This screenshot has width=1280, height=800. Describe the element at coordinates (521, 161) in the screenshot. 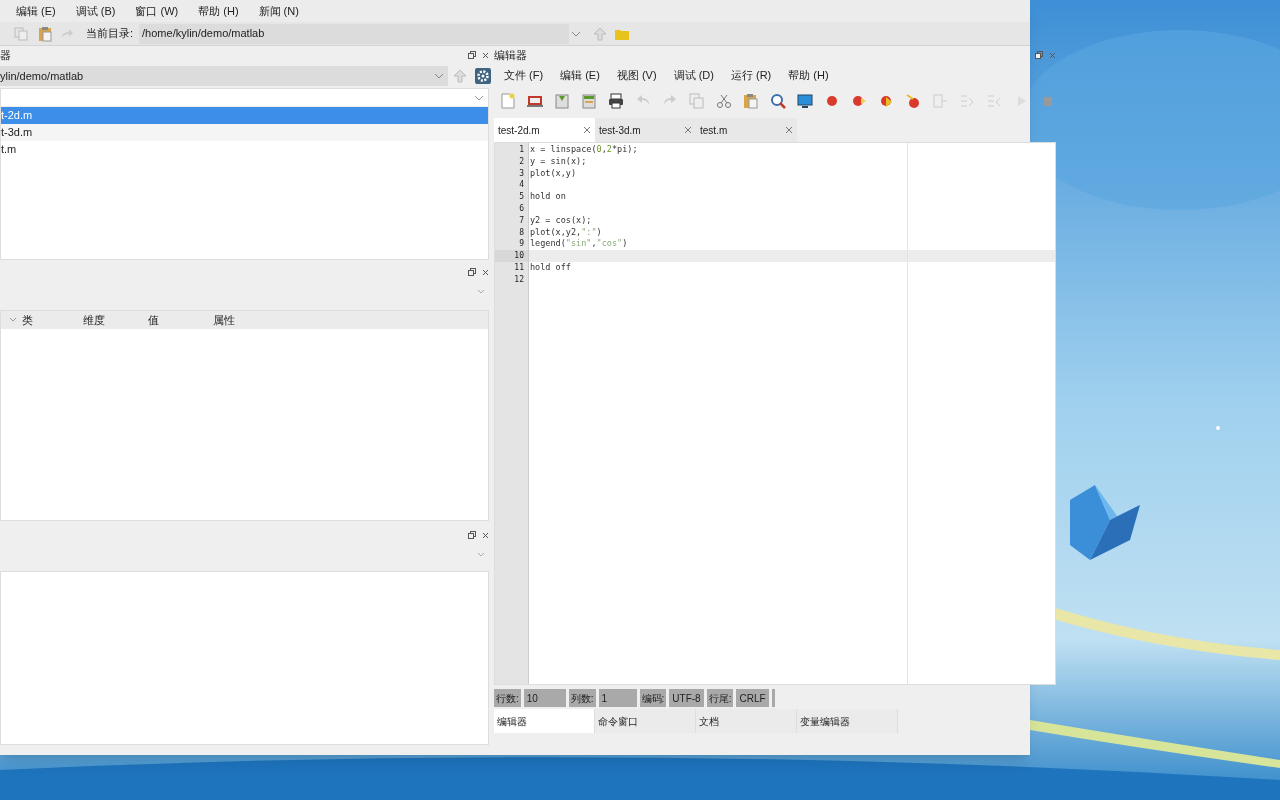

I see `line-number: 2` at that location.